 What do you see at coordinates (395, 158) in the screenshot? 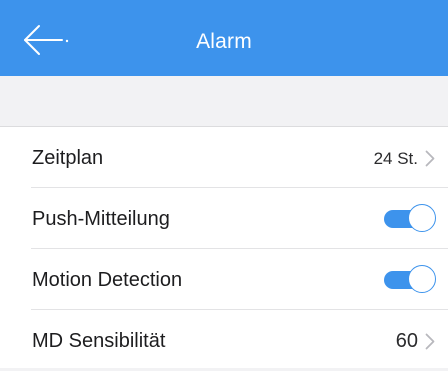
I see `schedule-value: 24 St.` at bounding box center [395, 158].